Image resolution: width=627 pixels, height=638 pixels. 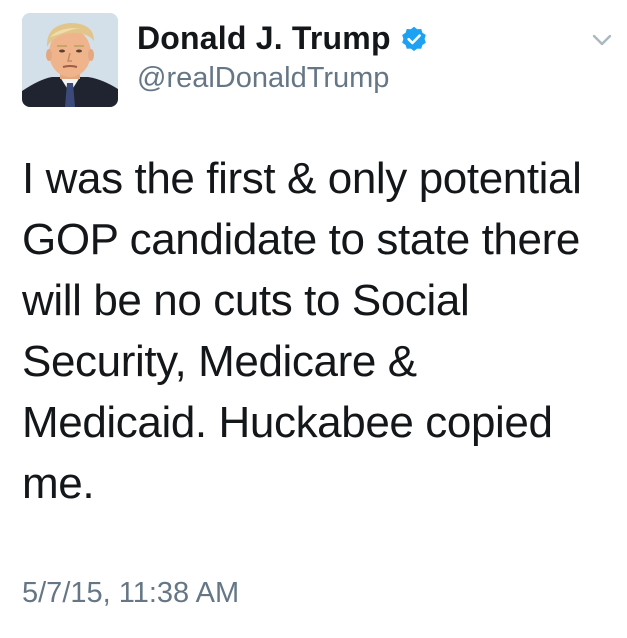 What do you see at coordinates (130, 593) in the screenshot?
I see `tweet-timestamp: 5/7/15, 11:38 AM` at bounding box center [130, 593].